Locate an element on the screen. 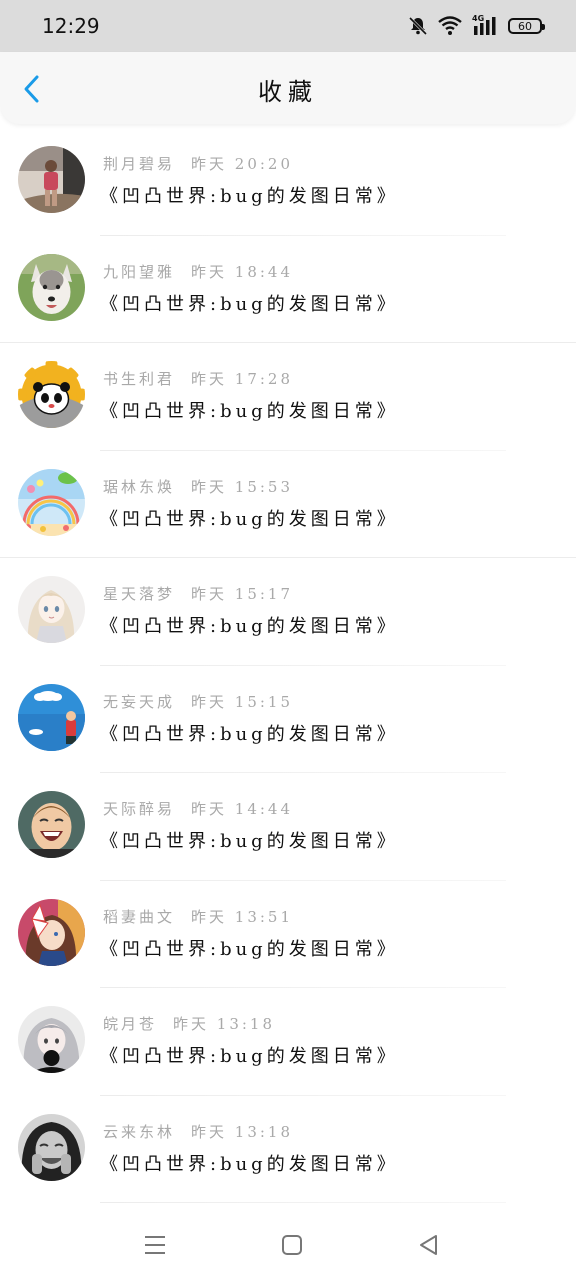  battery-level: 60 is located at coordinates (525, 26).